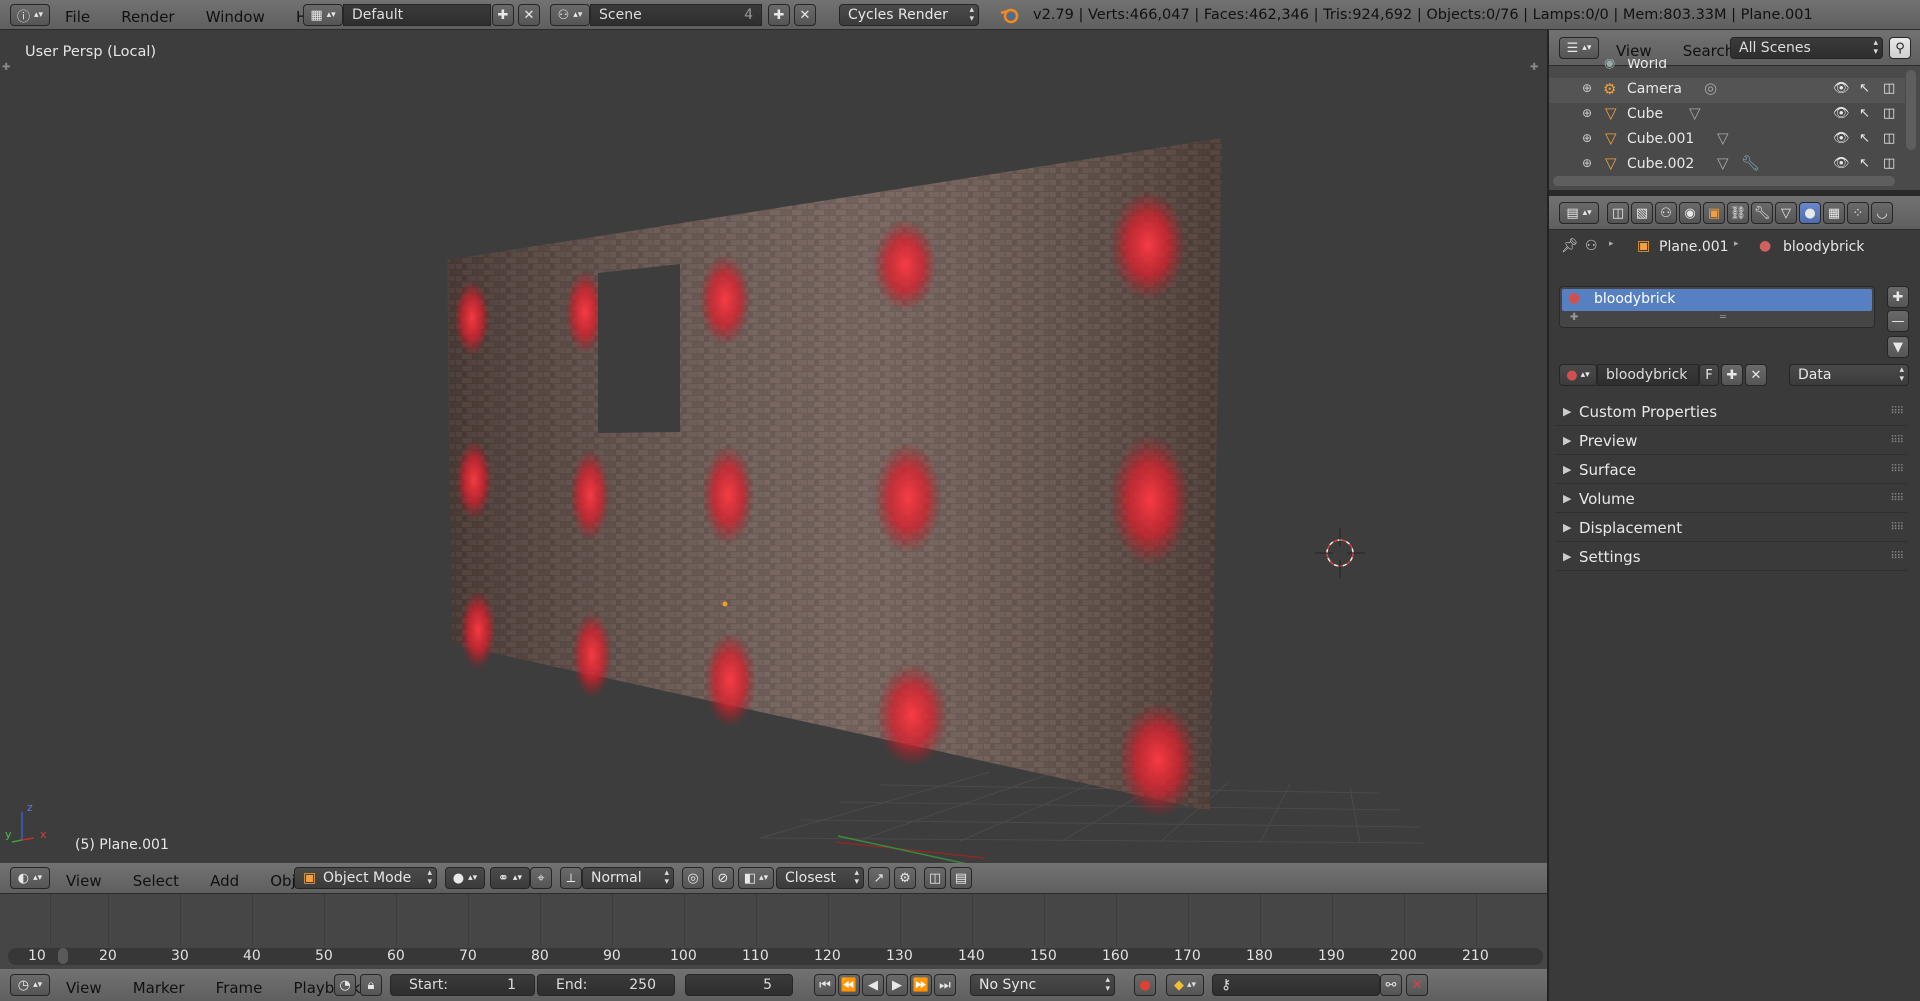  I want to click on add-material-slot-button: ✚, so click(1898, 297).